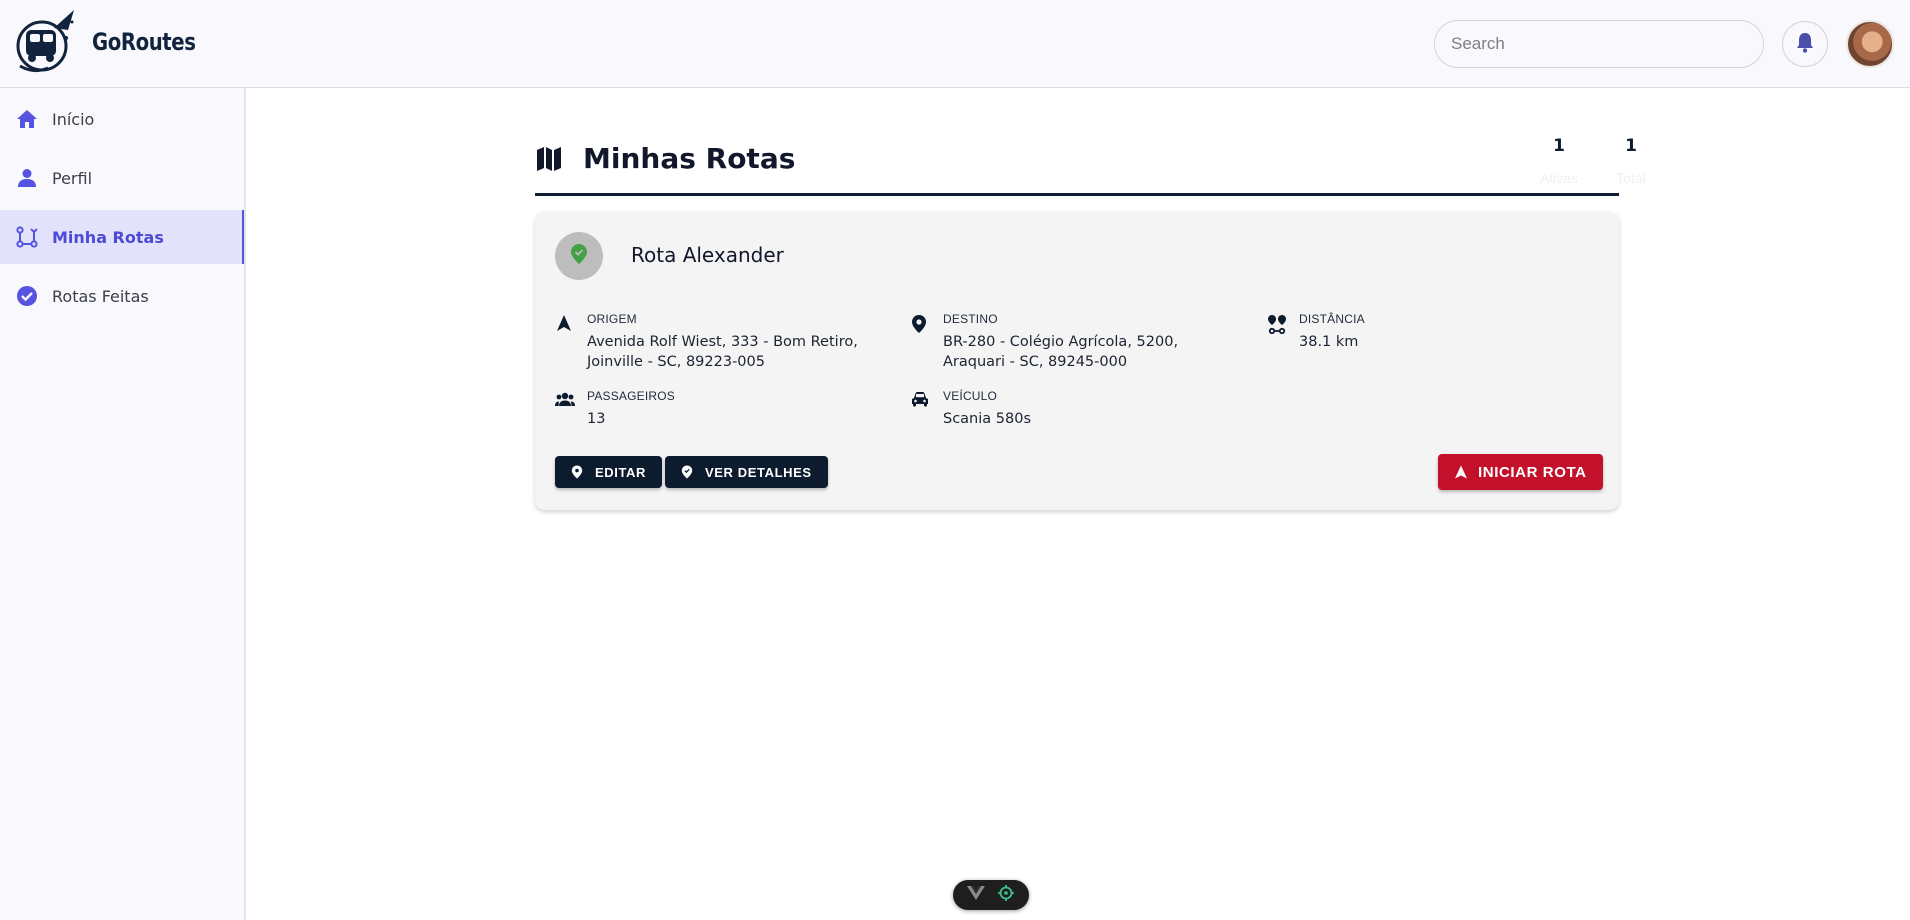  I want to click on goroutes-logo-icon, so click(47, 42).